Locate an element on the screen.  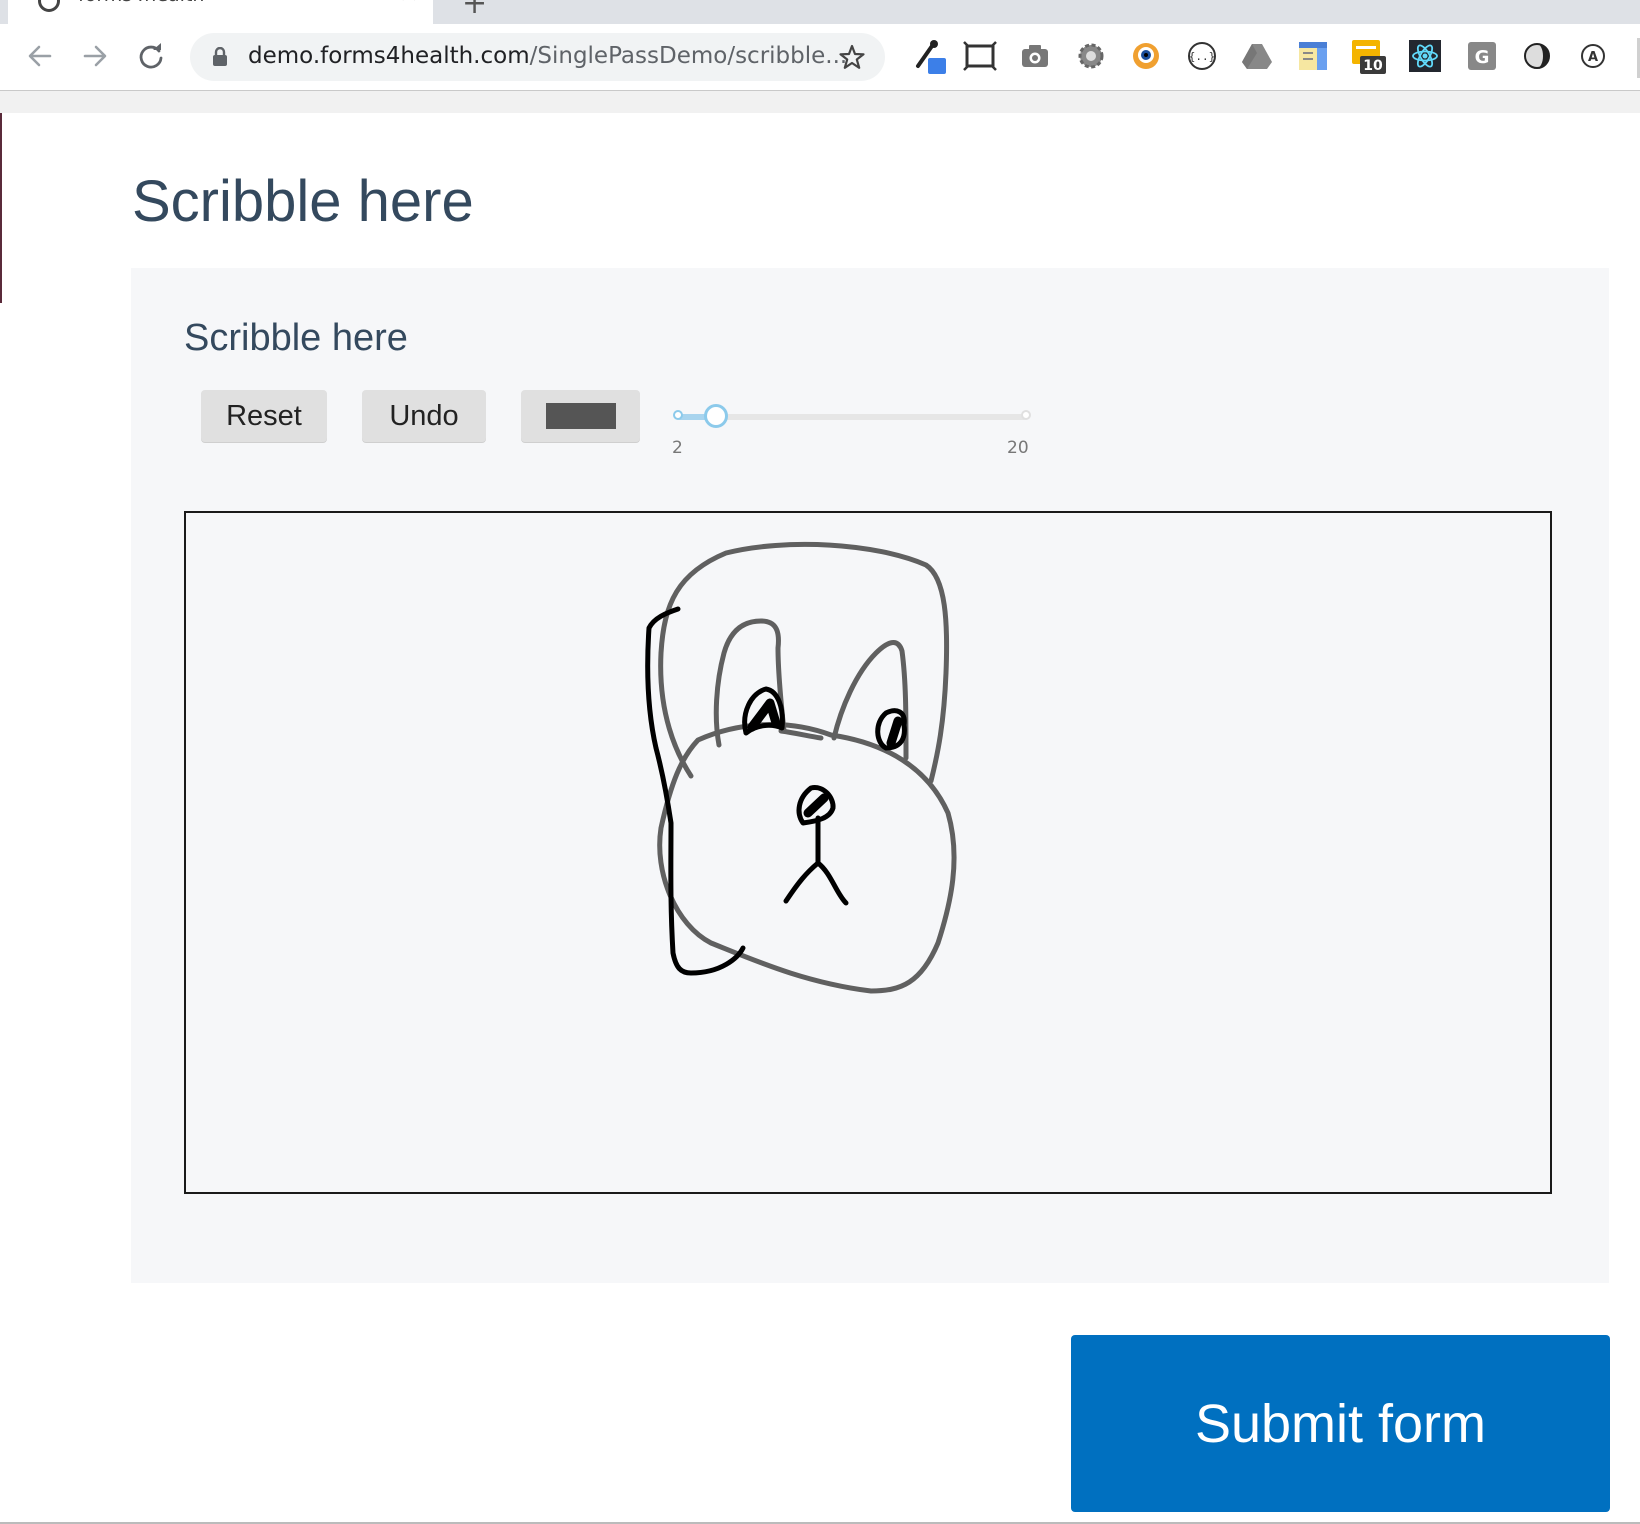
back-arrow-icon is located at coordinates (40, 56).